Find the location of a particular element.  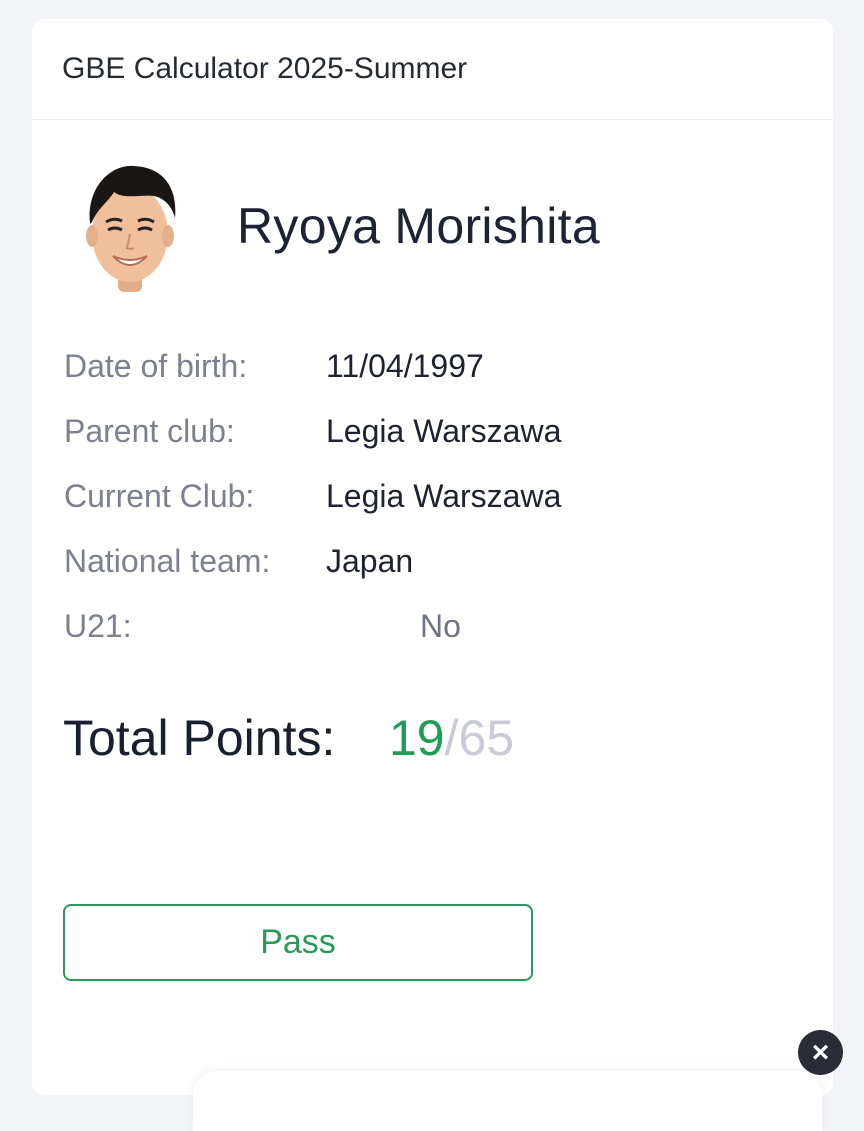

row-current-club: Current Club: Legia Warszawa is located at coordinates (312, 496).